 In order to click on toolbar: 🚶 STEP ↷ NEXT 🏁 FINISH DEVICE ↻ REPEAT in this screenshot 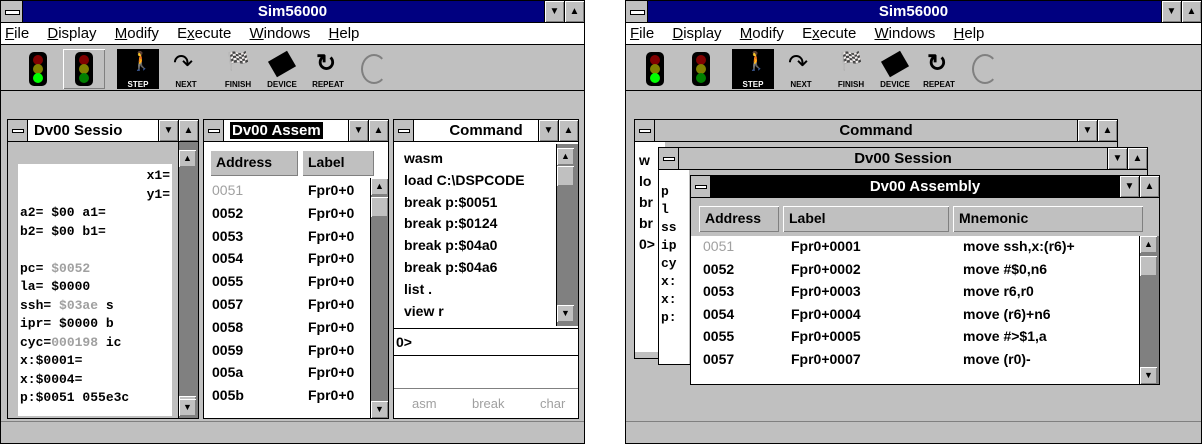, I will do `click(913, 68)`.